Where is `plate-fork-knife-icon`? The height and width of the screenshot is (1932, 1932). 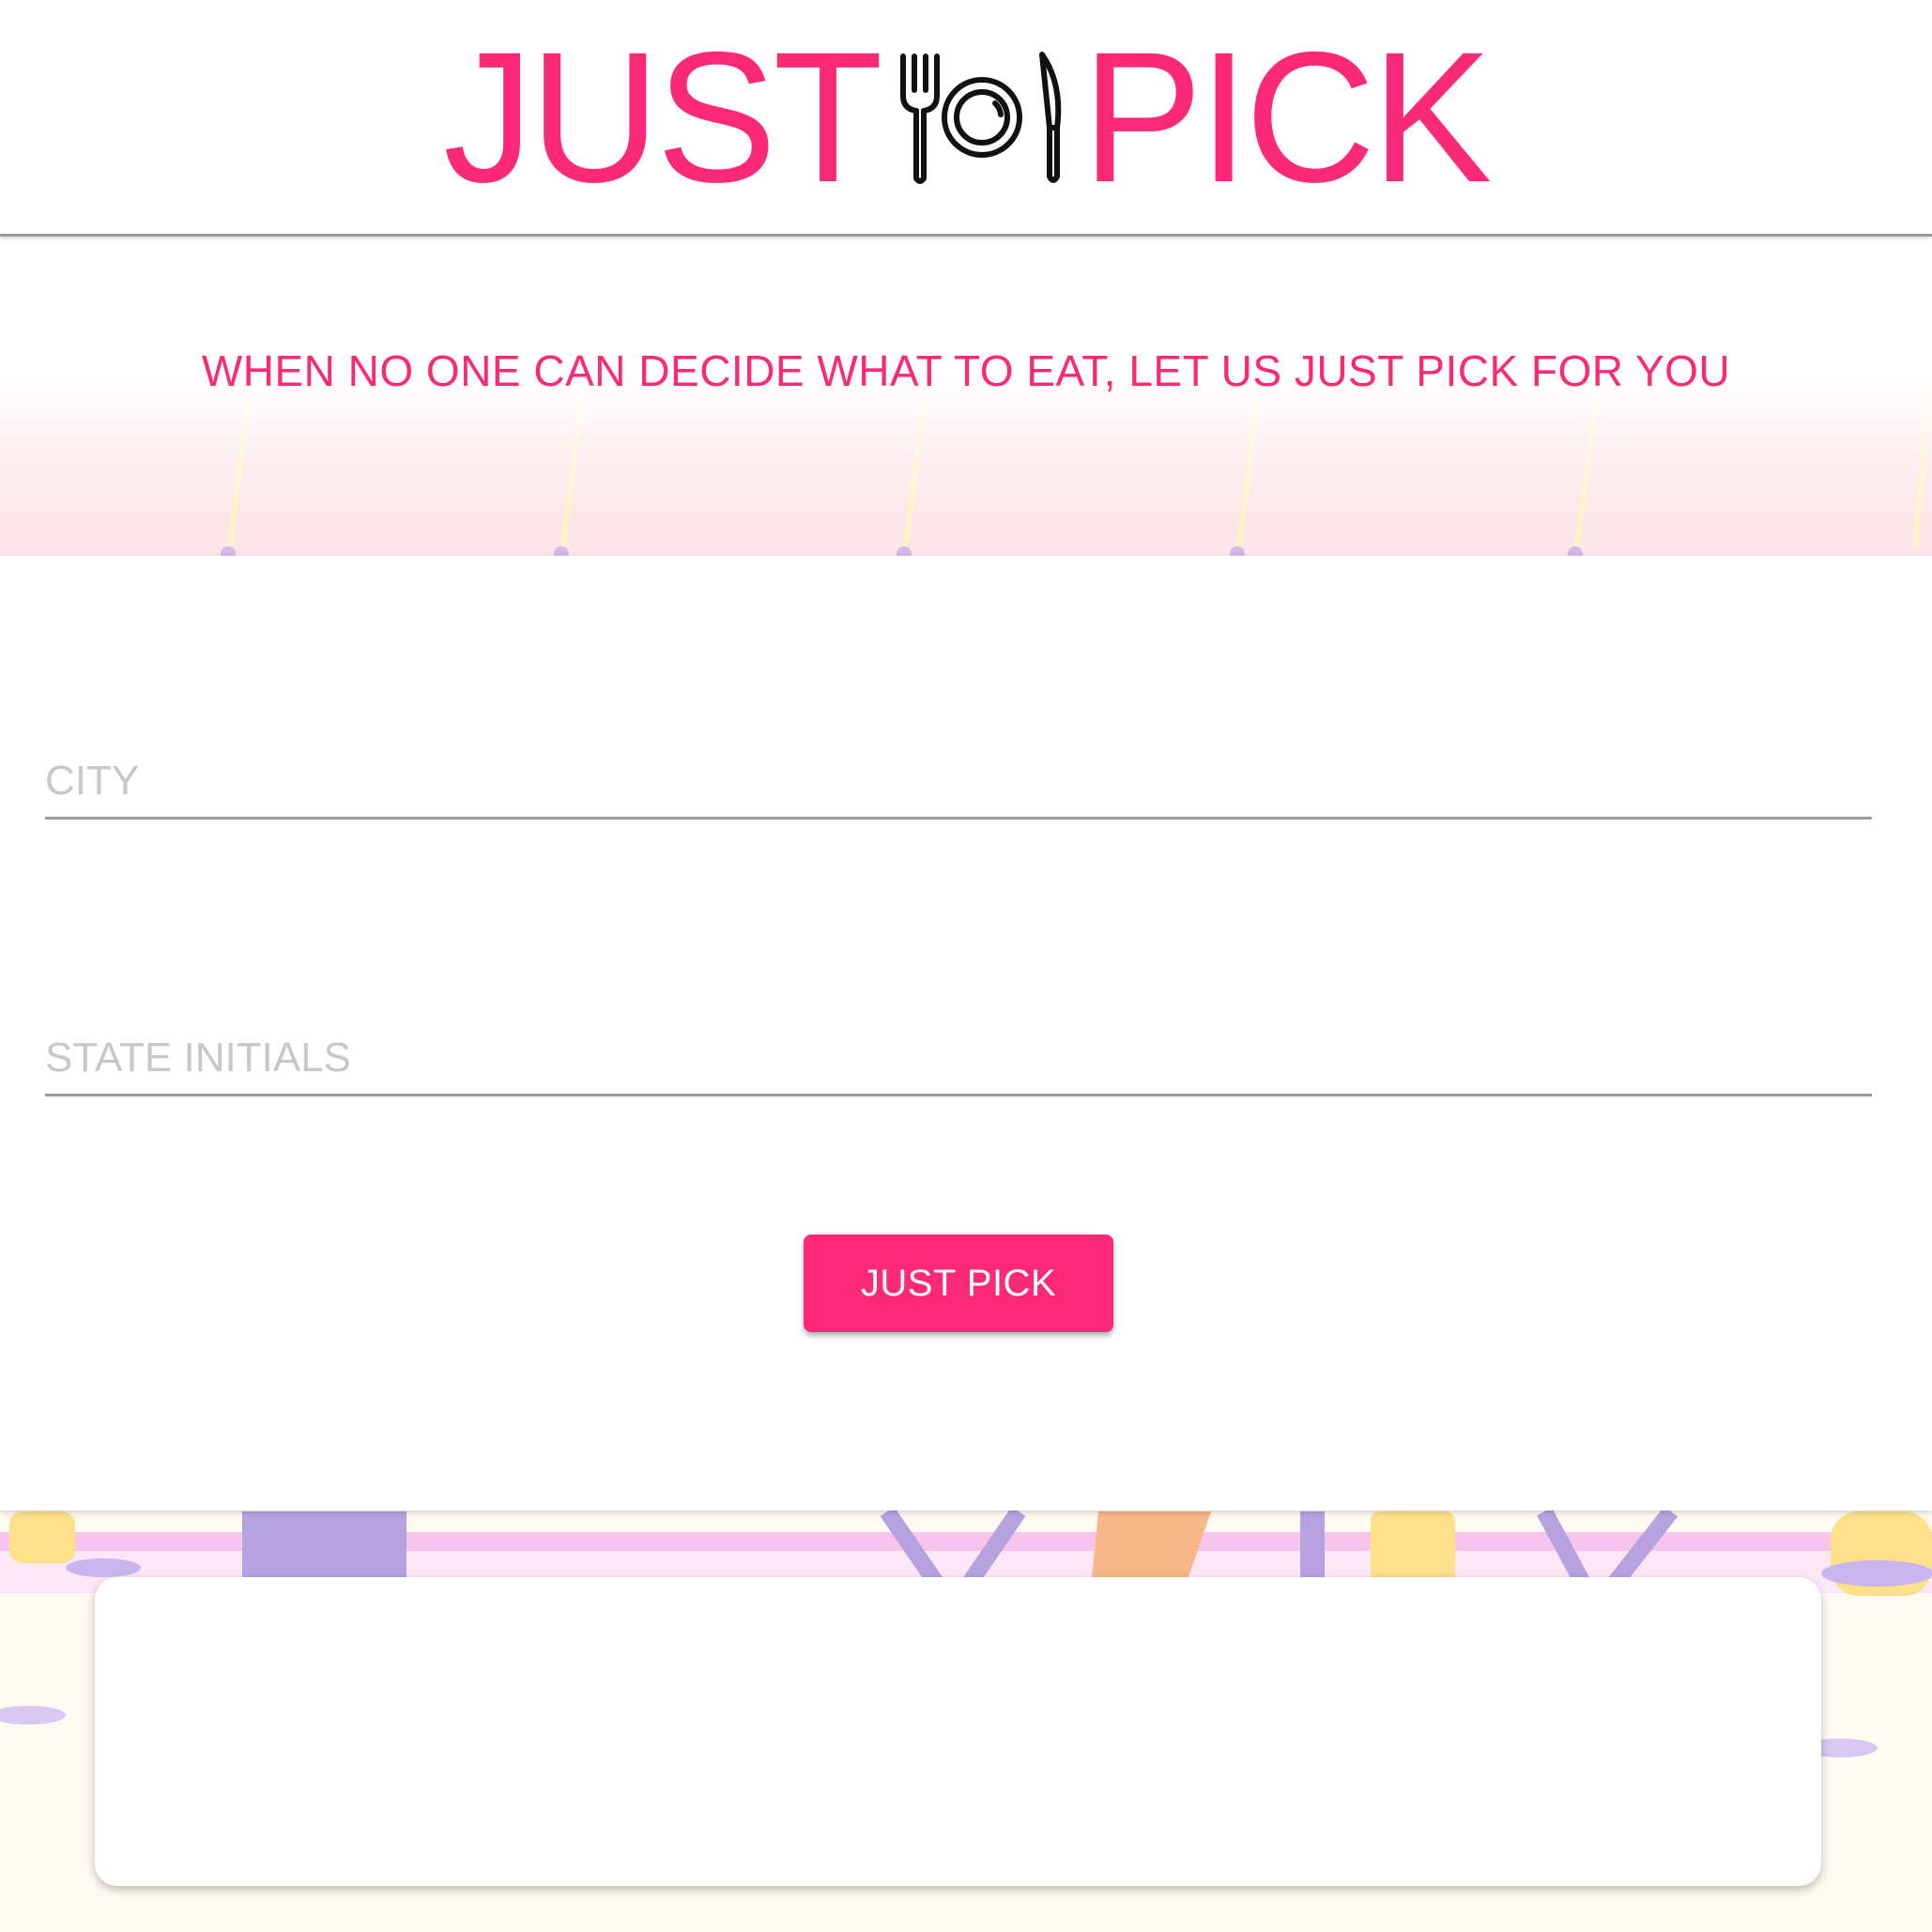 plate-fork-knife-icon is located at coordinates (981, 118).